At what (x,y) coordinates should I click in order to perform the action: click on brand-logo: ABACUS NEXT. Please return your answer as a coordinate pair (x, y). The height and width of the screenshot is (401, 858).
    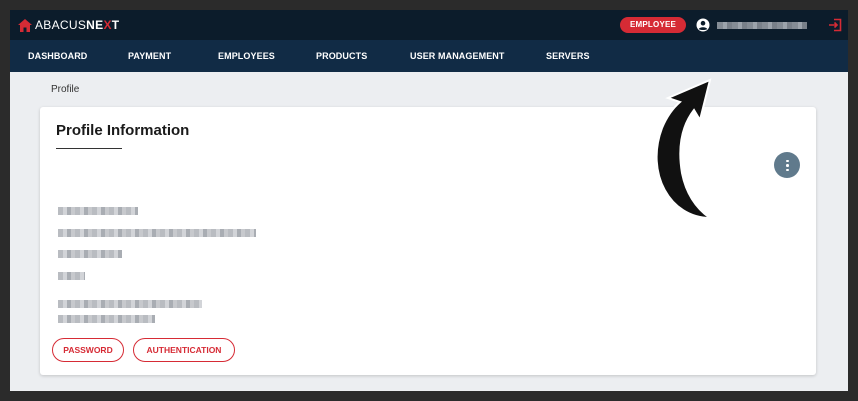
    Looking at the image, I should click on (68, 25).